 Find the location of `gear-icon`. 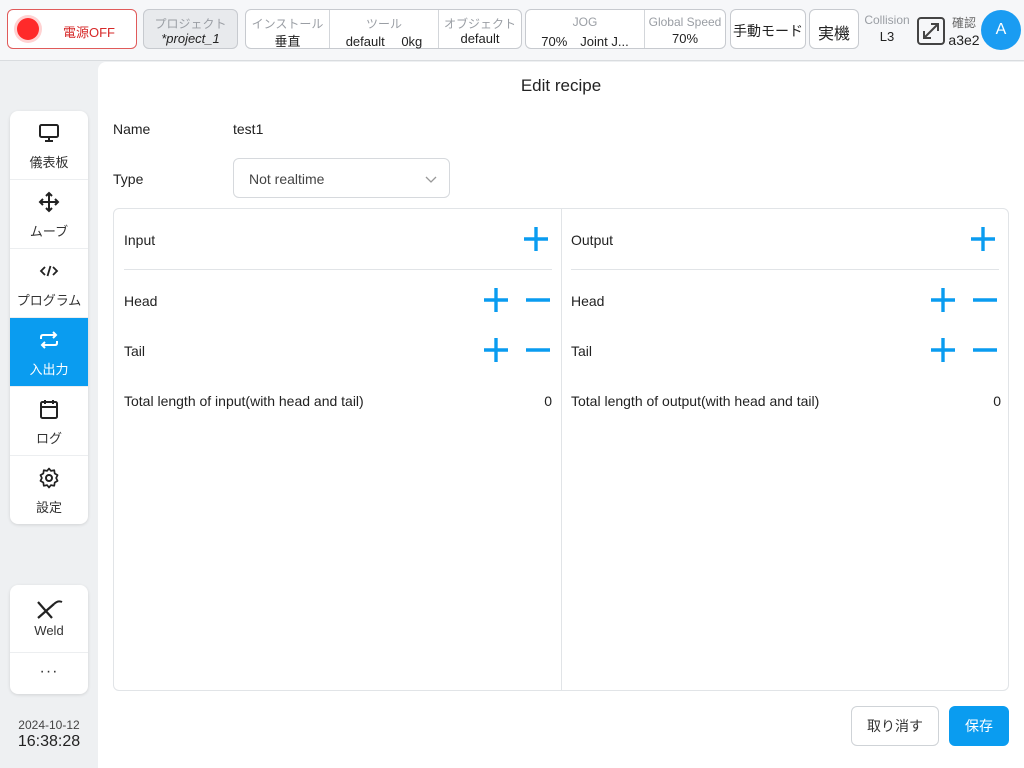

gear-icon is located at coordinates (49, 478).